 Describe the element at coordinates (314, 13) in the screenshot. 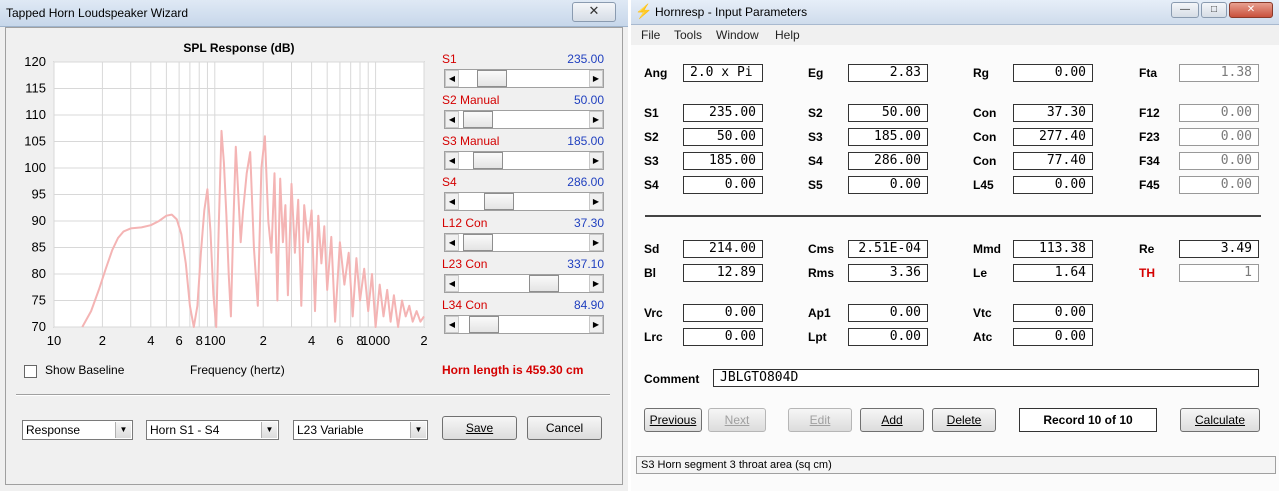

I see `wizard-titlebar: Tapped Horn Loudspeaker Wizard ✕` at that location.